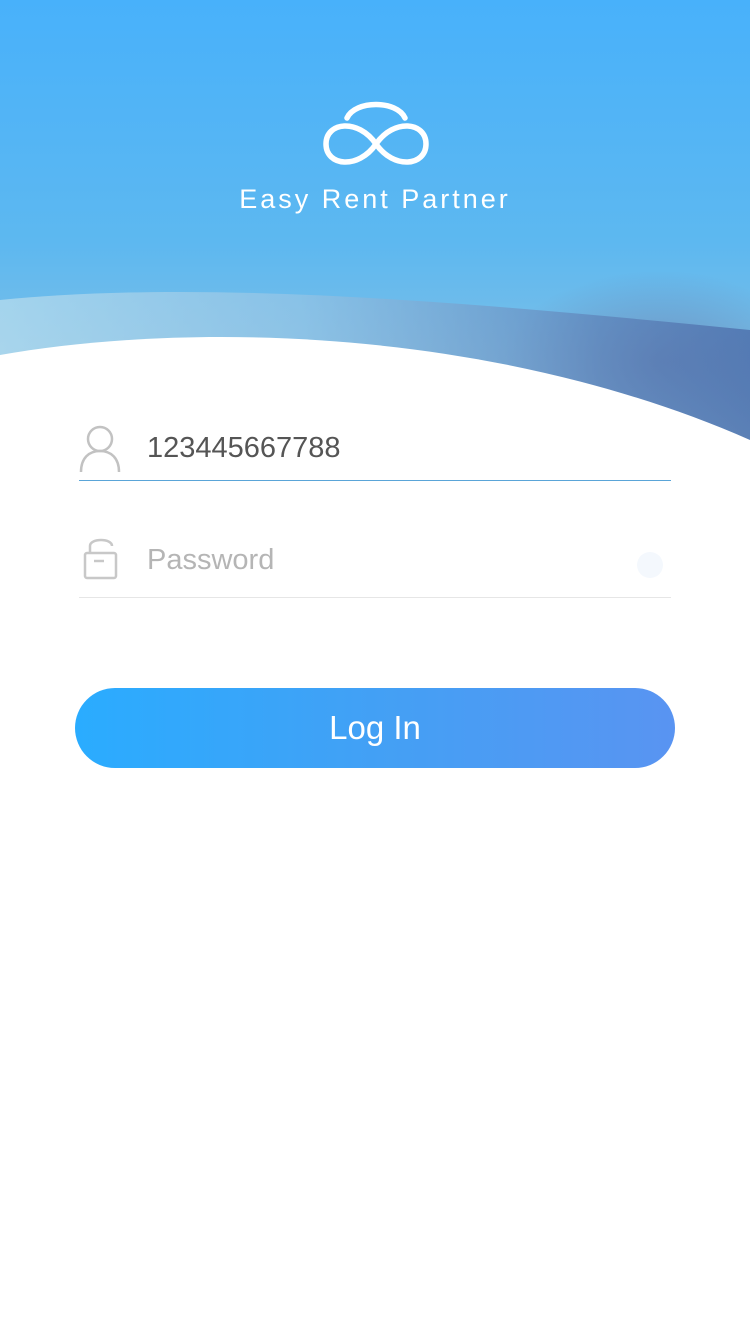  What do you see at coordinates (375, 728) in the screenshot?
I see `login-button: Log In` at bounding box center [375, 728].